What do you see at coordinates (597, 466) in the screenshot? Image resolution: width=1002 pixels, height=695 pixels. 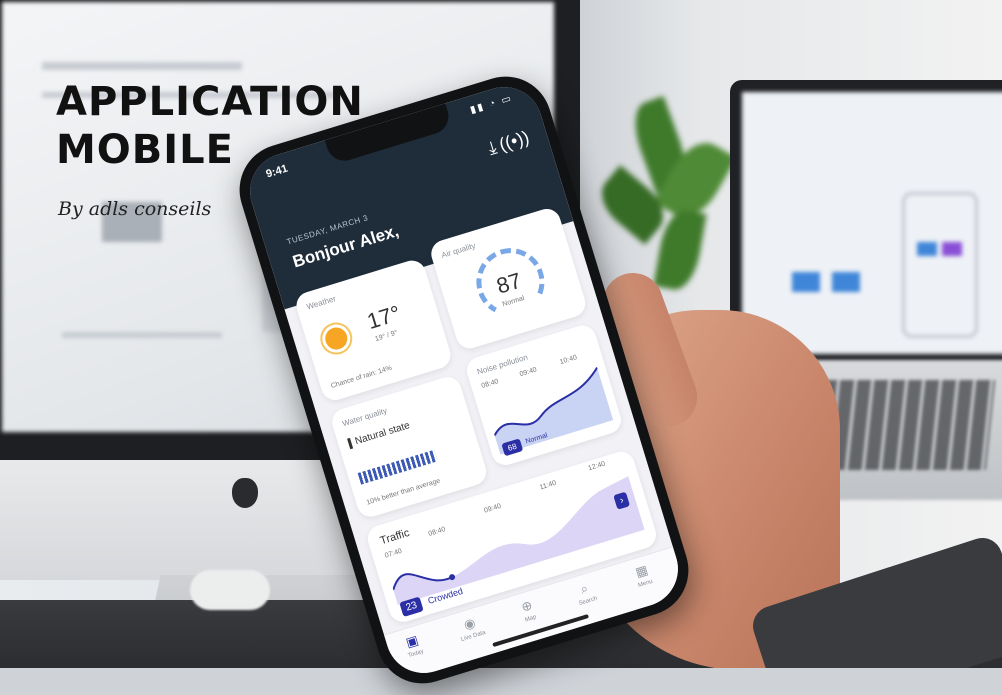 I see `traffic-time-5: 12:40` at bounding box center [597, 466].